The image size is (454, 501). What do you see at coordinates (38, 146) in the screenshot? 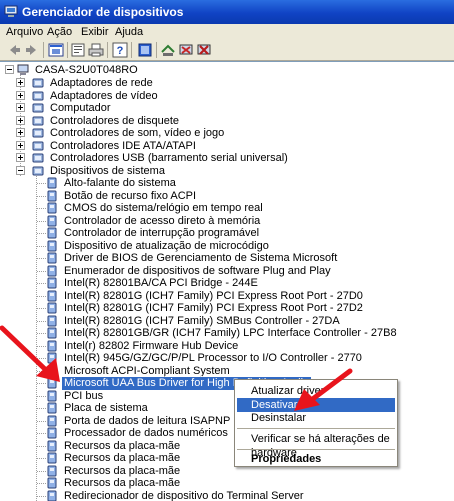
I see `ide-controller-icon` at bounding box center [38, 146].